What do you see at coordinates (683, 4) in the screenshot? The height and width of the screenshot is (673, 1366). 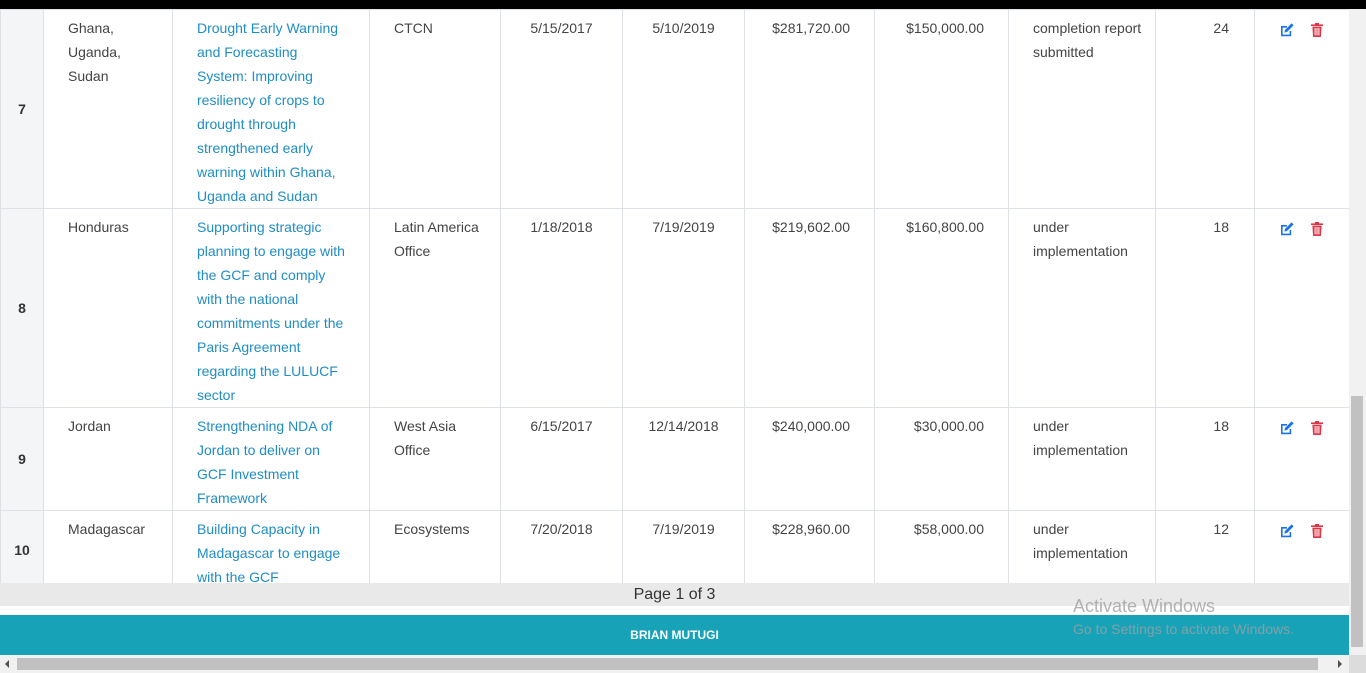 I see `top-bar` at bounding box center [683, 4].